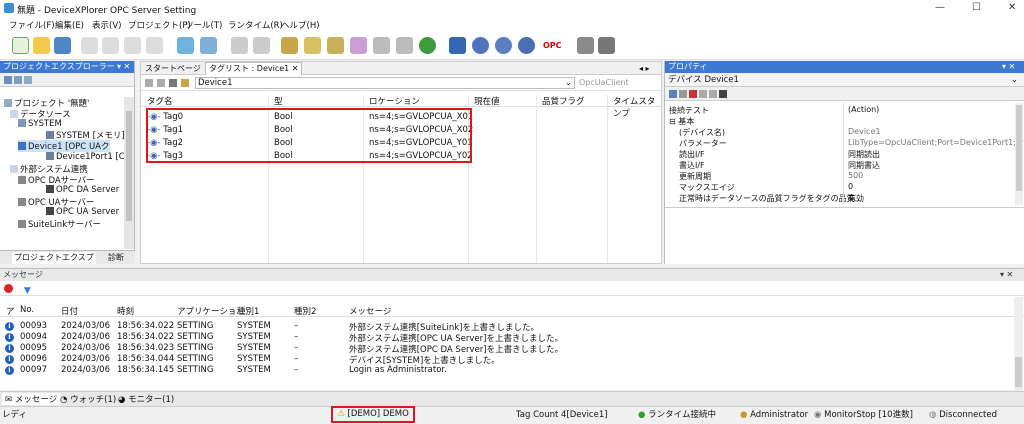 Image resolution: width=1024 pixels, height=424 pixels. I want to click on tab-scroll-icon: ◂ ▸, so click(644, 69).